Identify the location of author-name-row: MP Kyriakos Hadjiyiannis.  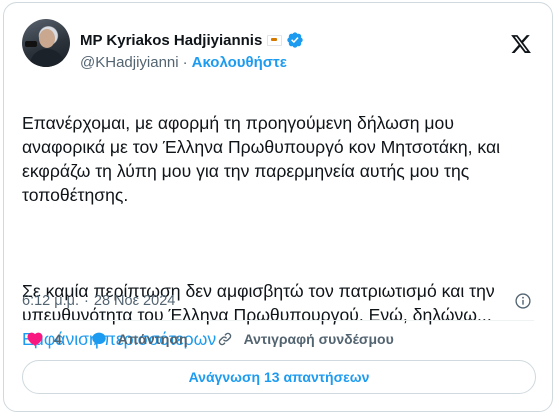
(192, 40).